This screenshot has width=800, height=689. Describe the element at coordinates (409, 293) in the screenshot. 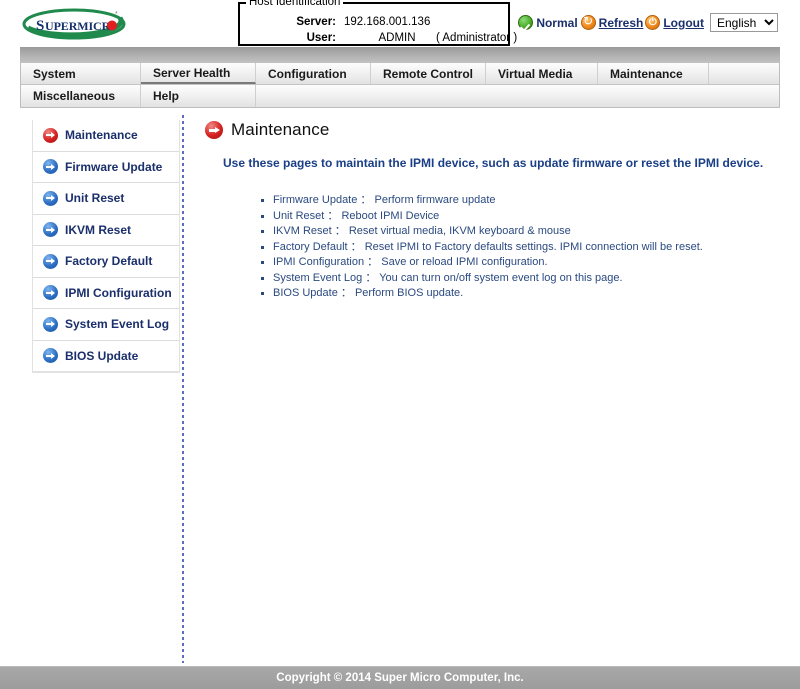

I see `feature-description: Perform BIOS update.` at that location.